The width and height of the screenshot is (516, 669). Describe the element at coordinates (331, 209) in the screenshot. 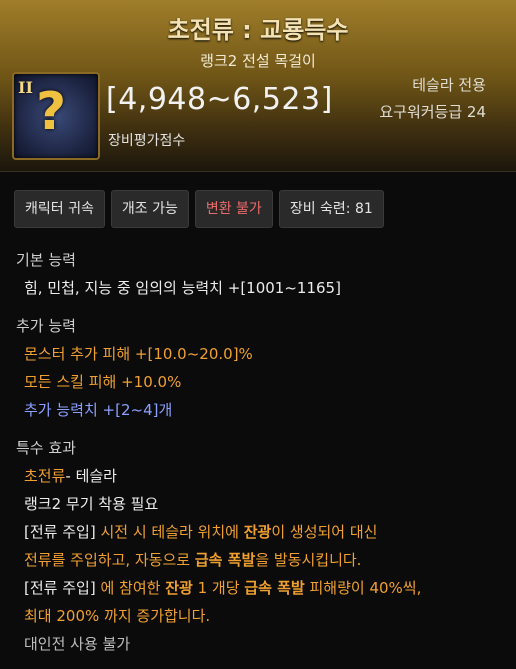

I see `tag-proficiency: 장비 숙련: 81` at that location.